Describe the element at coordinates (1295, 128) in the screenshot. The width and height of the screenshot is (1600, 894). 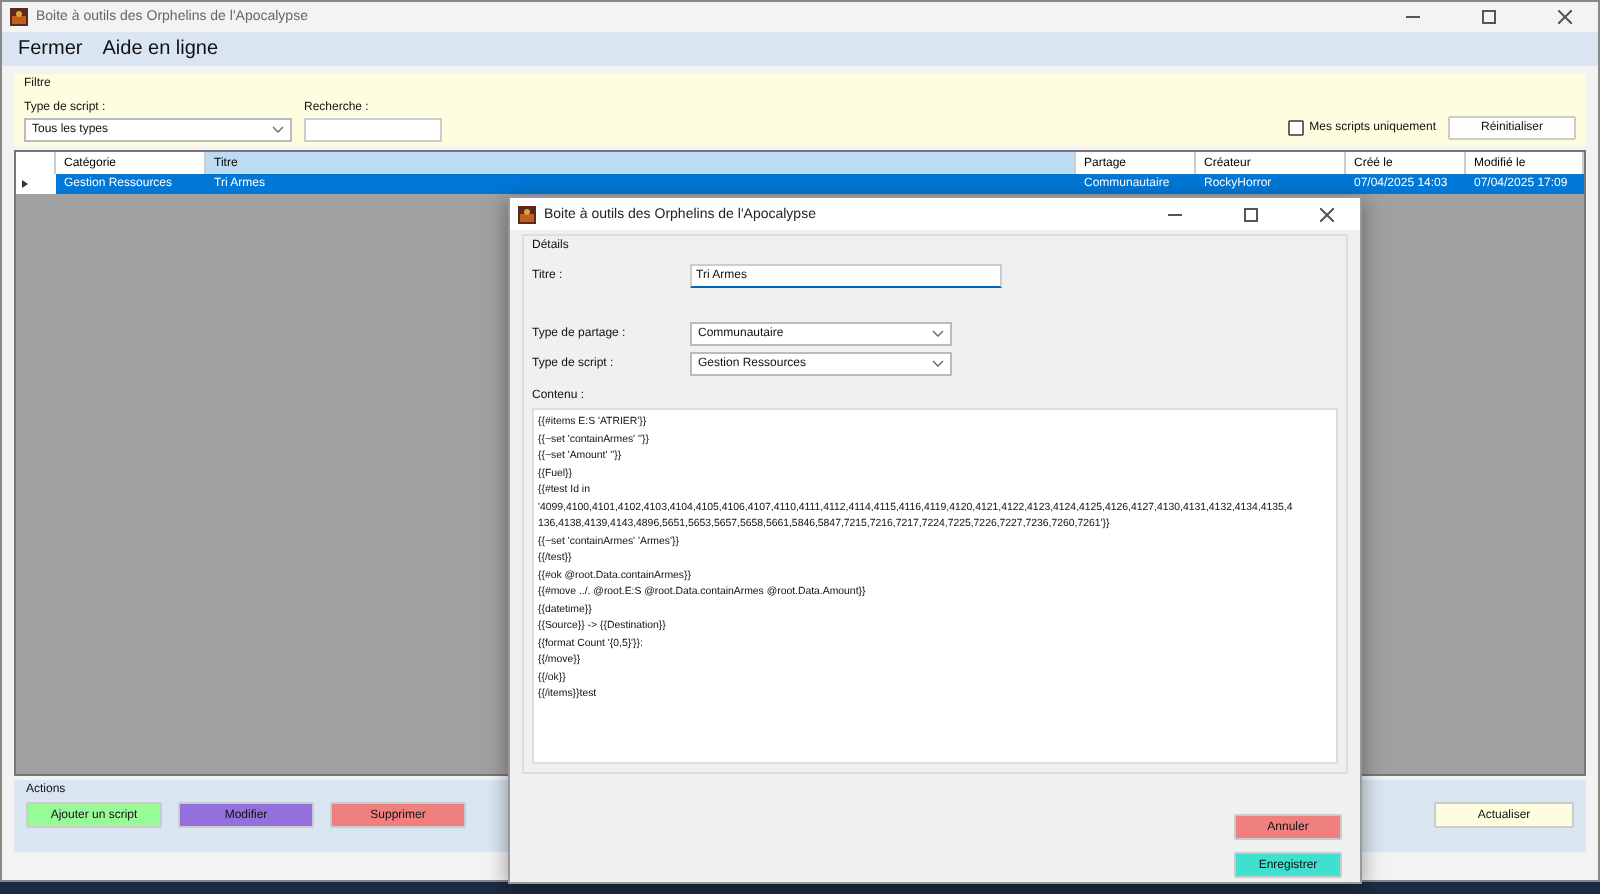
I see `checkbox` at that location.